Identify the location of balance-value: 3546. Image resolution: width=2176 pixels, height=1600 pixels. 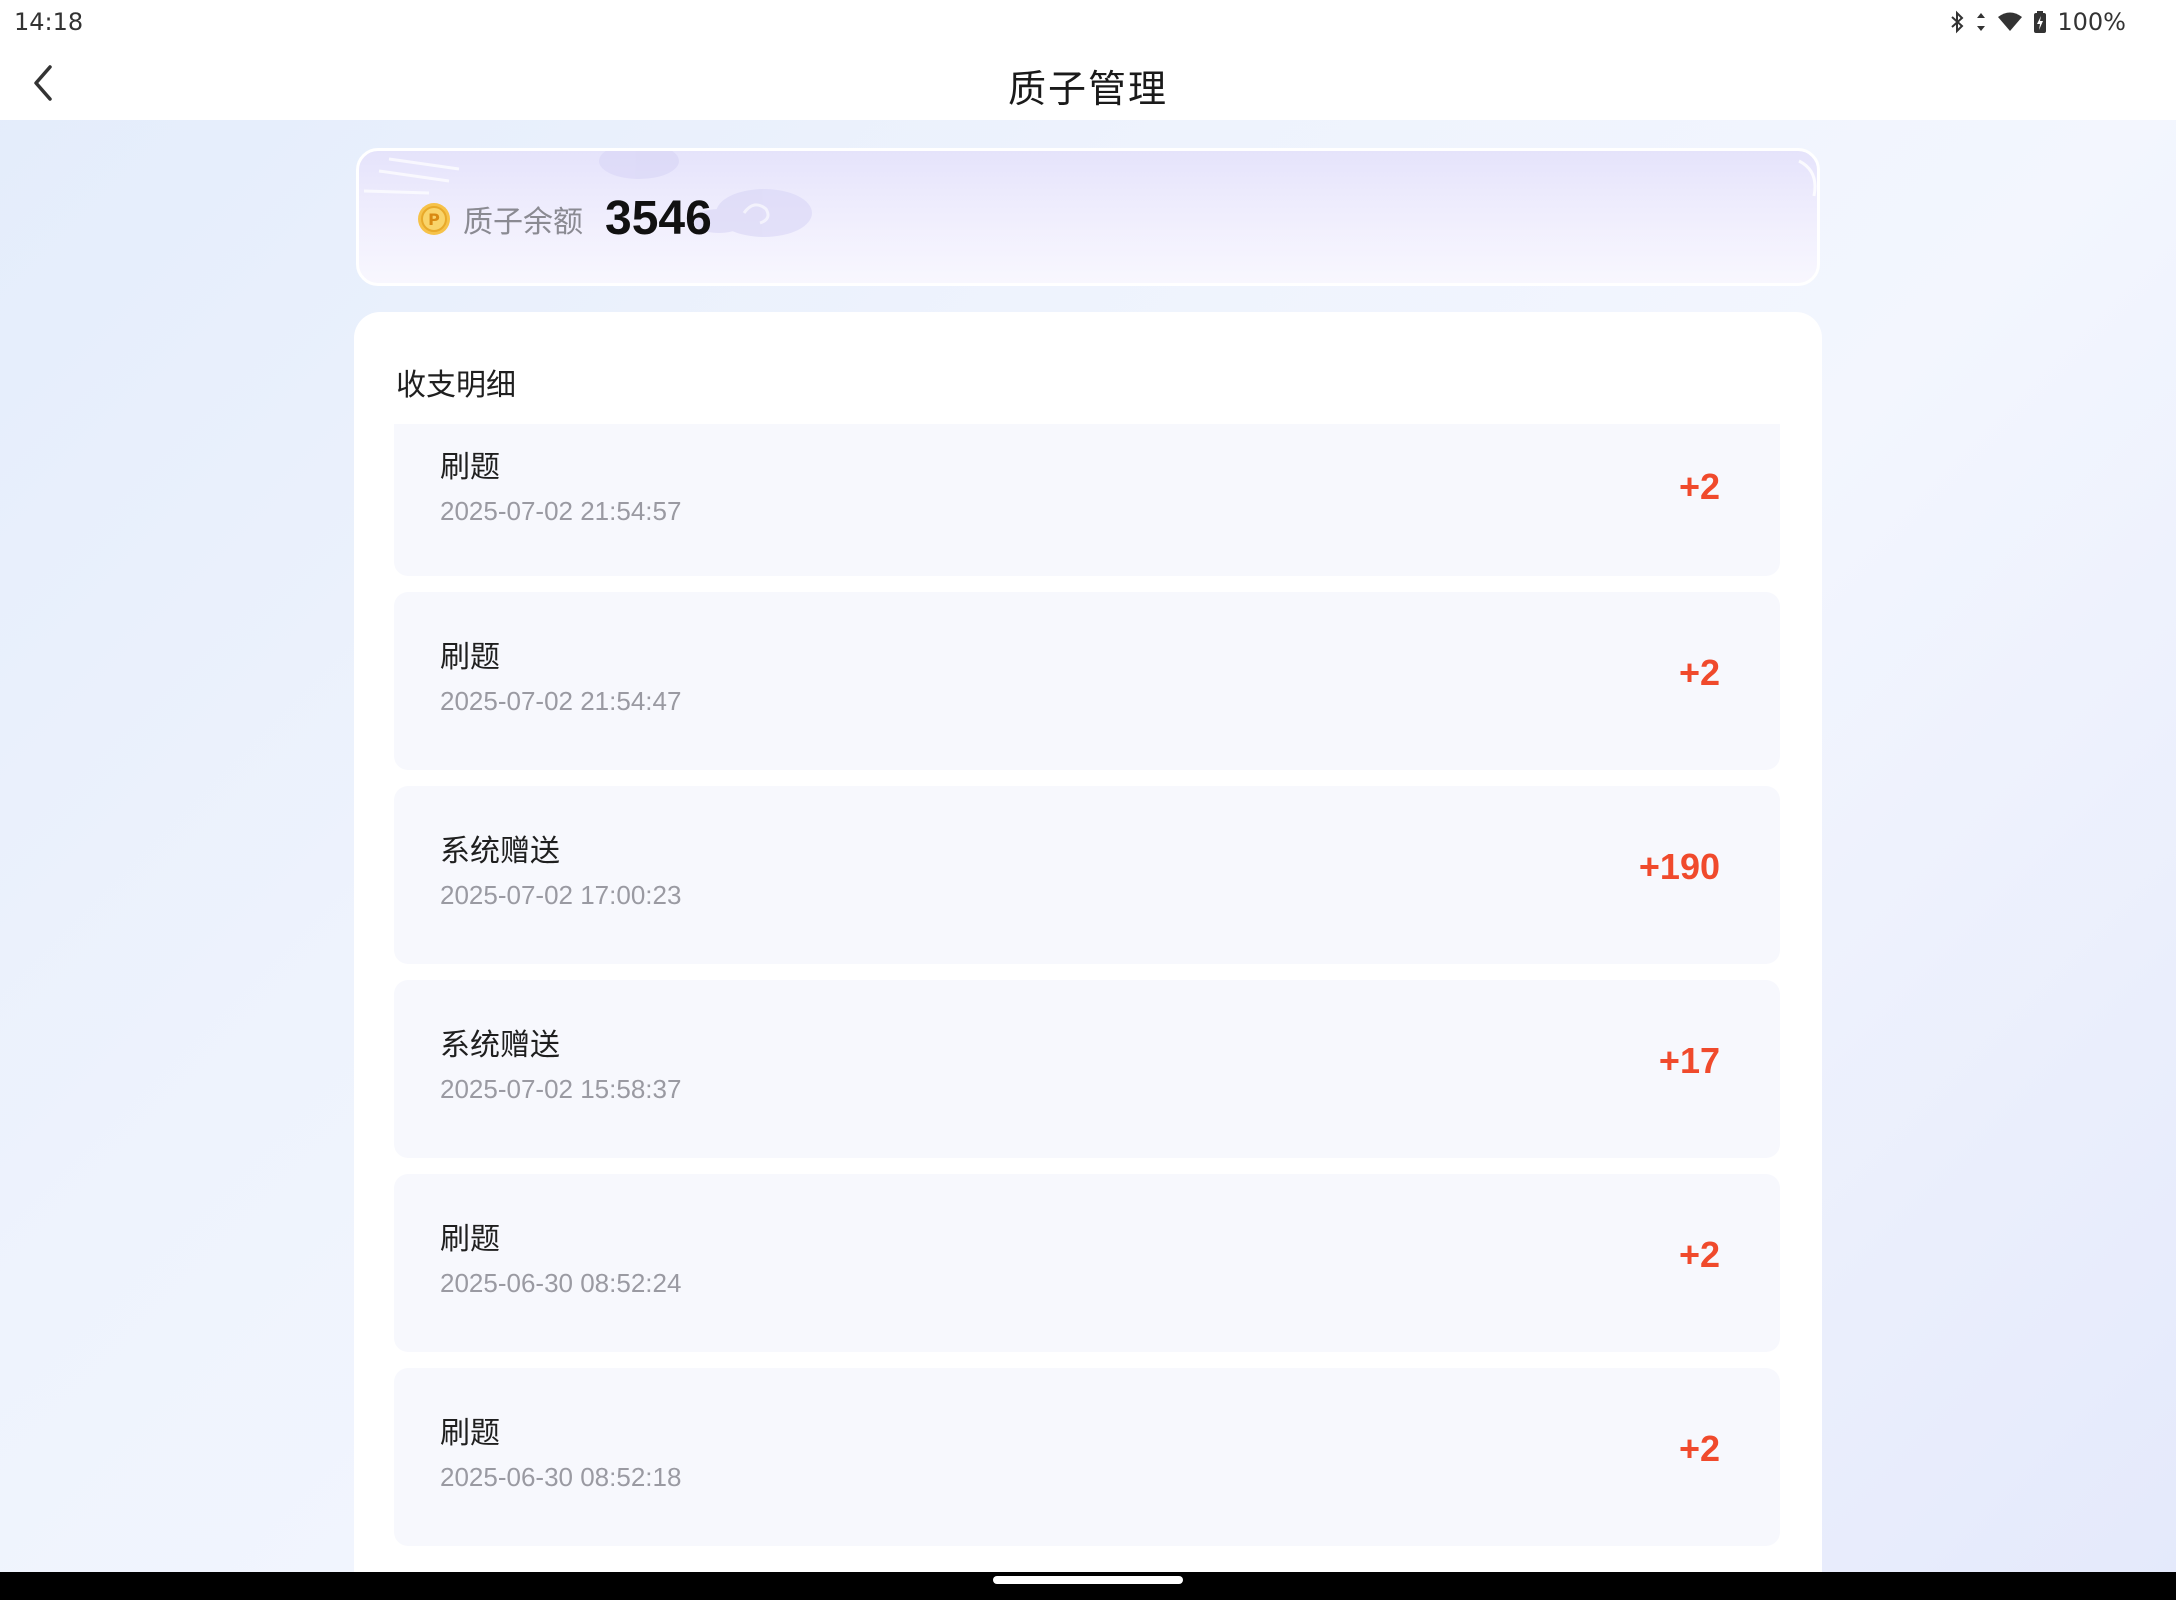
(658, 218).